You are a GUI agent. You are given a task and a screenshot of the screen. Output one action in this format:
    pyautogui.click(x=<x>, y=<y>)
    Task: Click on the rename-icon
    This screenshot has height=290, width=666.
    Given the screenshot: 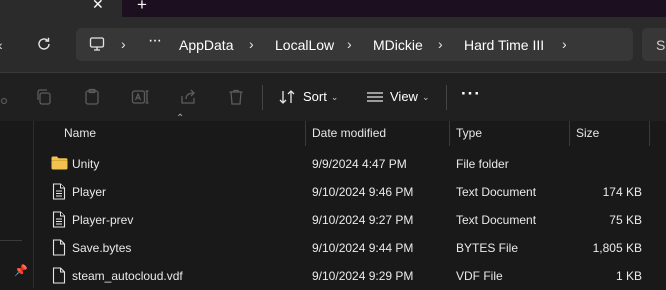 What is the action you would take?
    pyautogui.click(x=140, y=97)
    